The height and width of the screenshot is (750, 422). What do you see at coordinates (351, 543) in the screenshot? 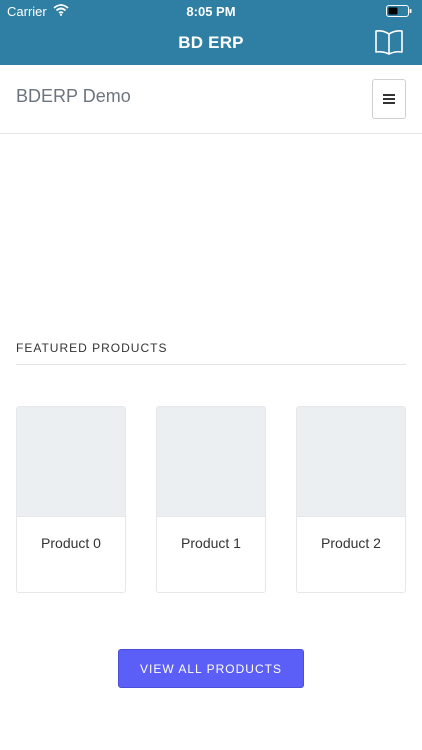
I see `product-label: Product 2` at bounding box center [351, 543].